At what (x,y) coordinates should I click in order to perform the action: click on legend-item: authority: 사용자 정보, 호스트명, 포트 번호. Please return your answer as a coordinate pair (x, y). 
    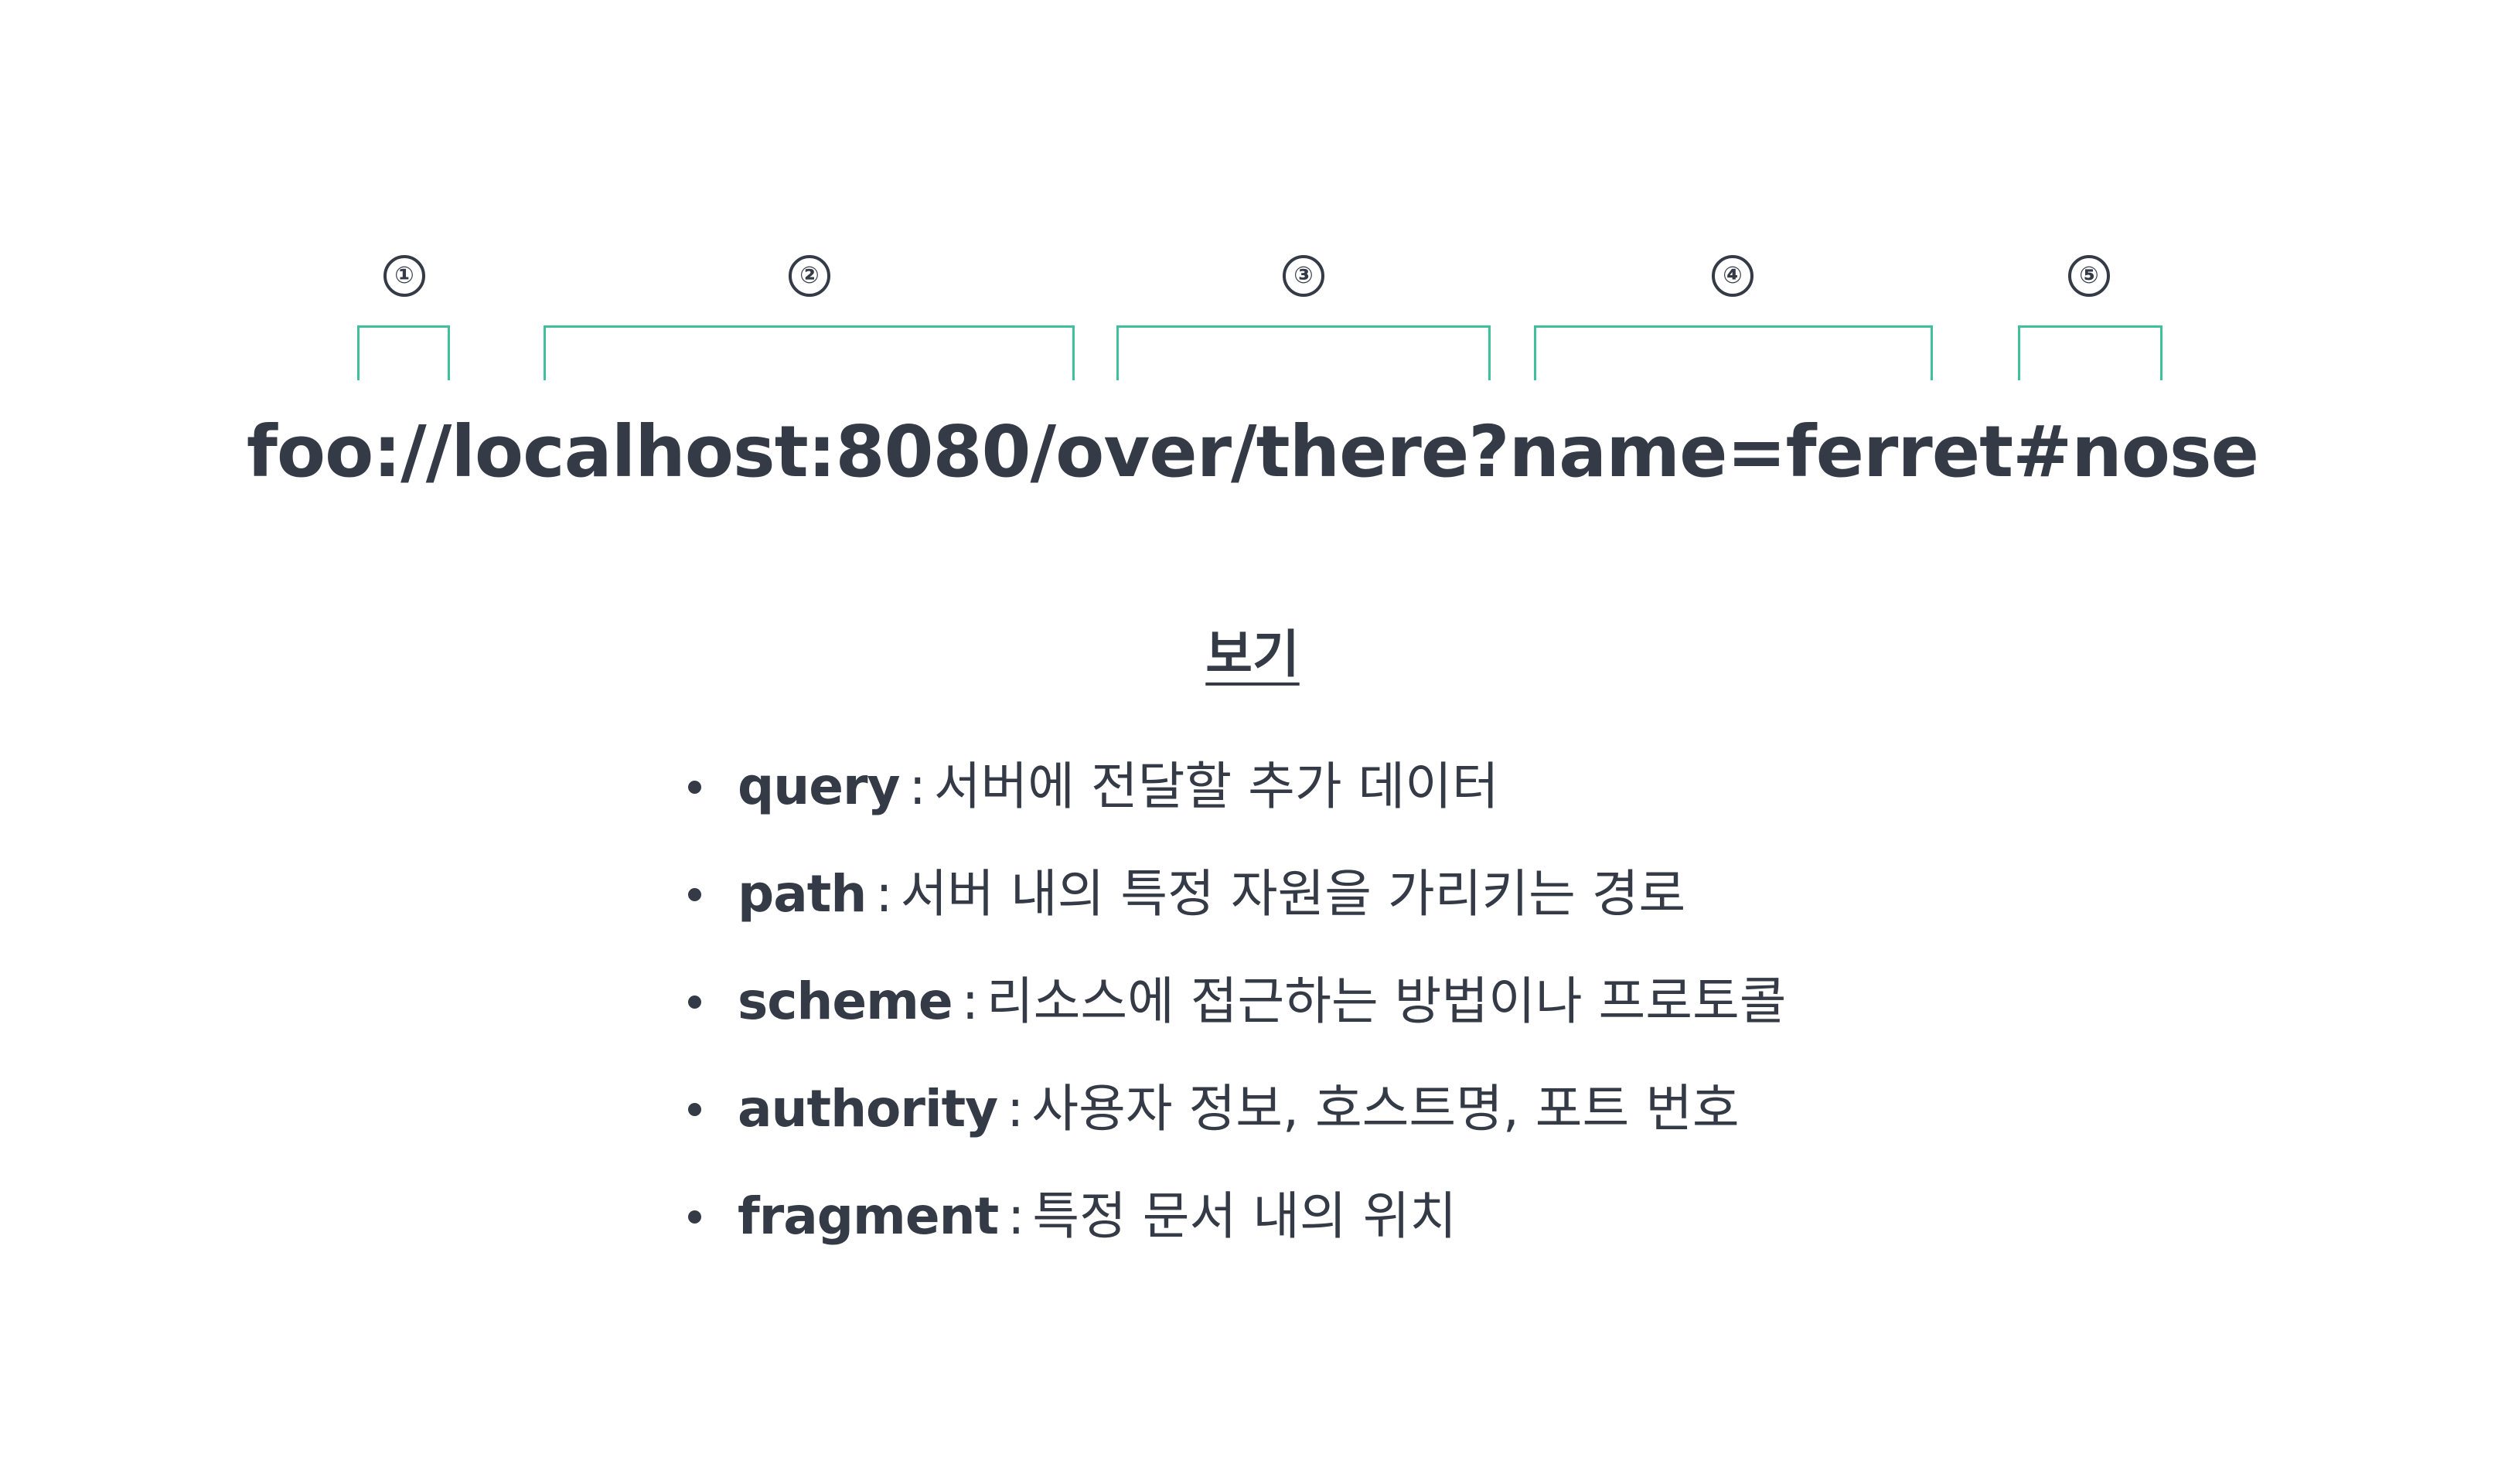
    Looking at the image, I should click on (1233, 1124).